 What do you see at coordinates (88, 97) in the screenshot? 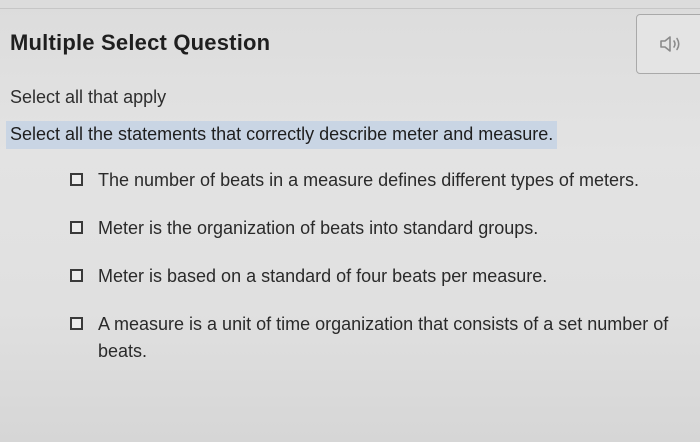
I see `instruction-text: Select all that apply` at bounding box center [88, 97].